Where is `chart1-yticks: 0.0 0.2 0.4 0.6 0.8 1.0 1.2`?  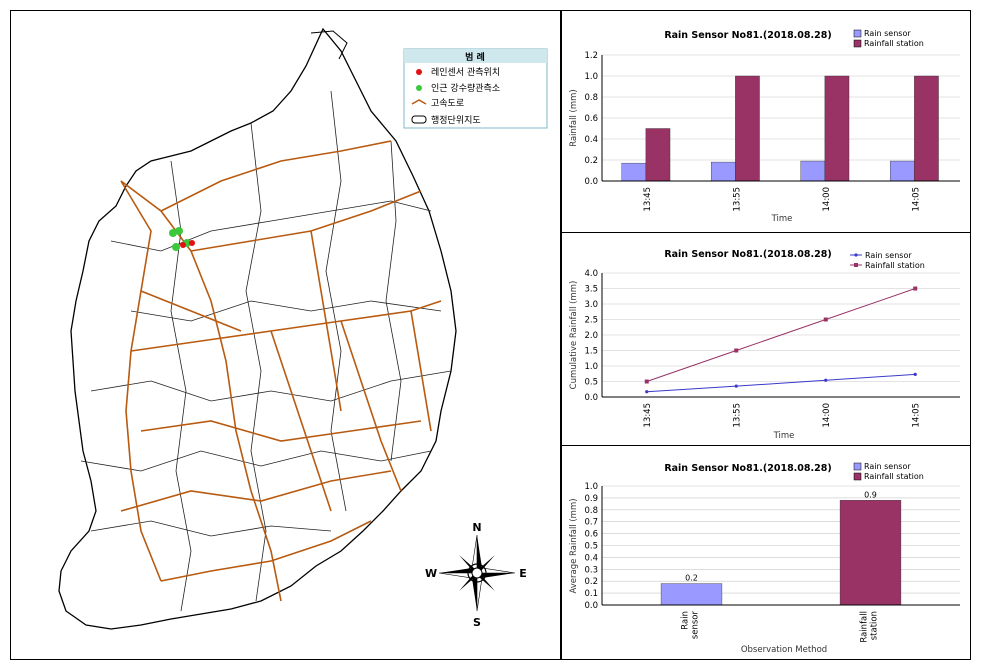 chart1-yticks: 0.0 0.2 0.4 0.6 0.8 1.0 1.2 is located at coordinates (591, 119).